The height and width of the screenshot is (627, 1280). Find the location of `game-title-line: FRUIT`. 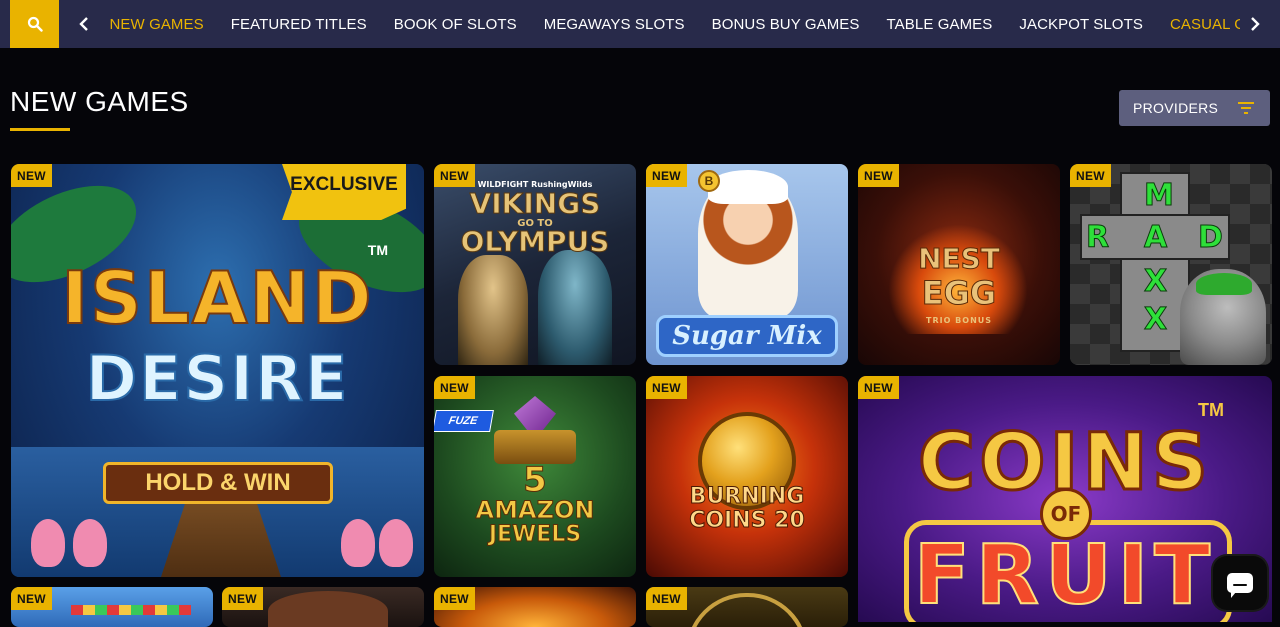

game-title-line: FRUIT is located at coordinates (1065, 574).